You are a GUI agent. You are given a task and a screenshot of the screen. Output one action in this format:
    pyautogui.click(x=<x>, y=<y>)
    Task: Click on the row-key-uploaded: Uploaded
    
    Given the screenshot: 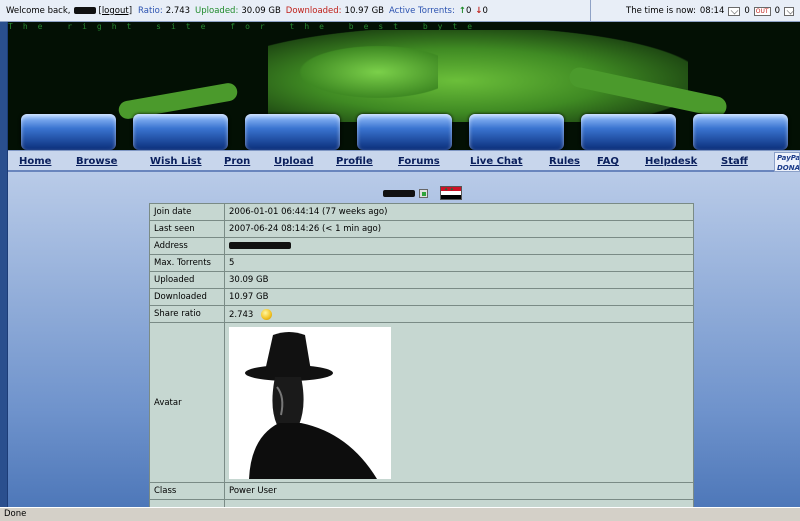 What is the action you would take?
    pyautogui.click(x=187, y=280)
    